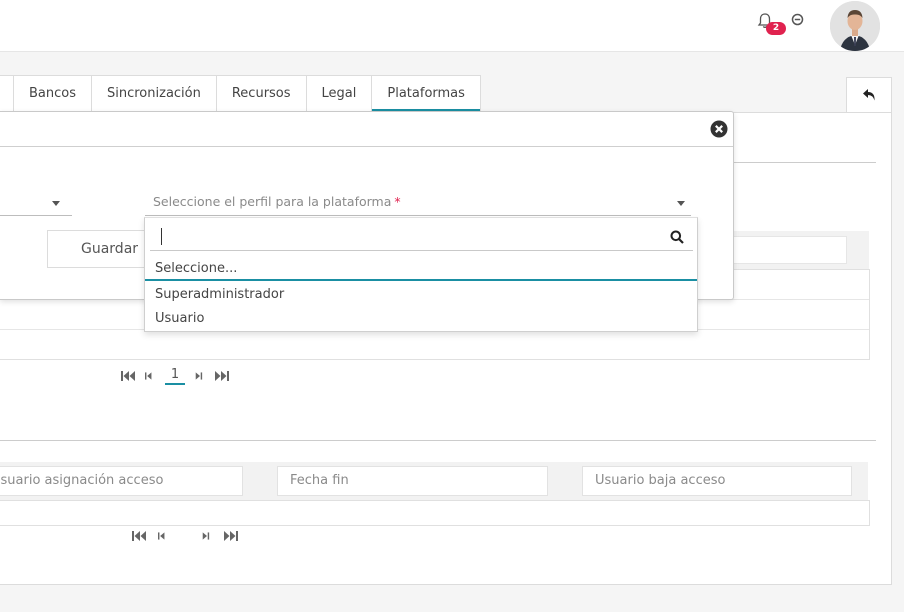  What do you see at coordinates (719, 129) in the screenshot?
I see `close-icon` at bounding box center [719, 129].